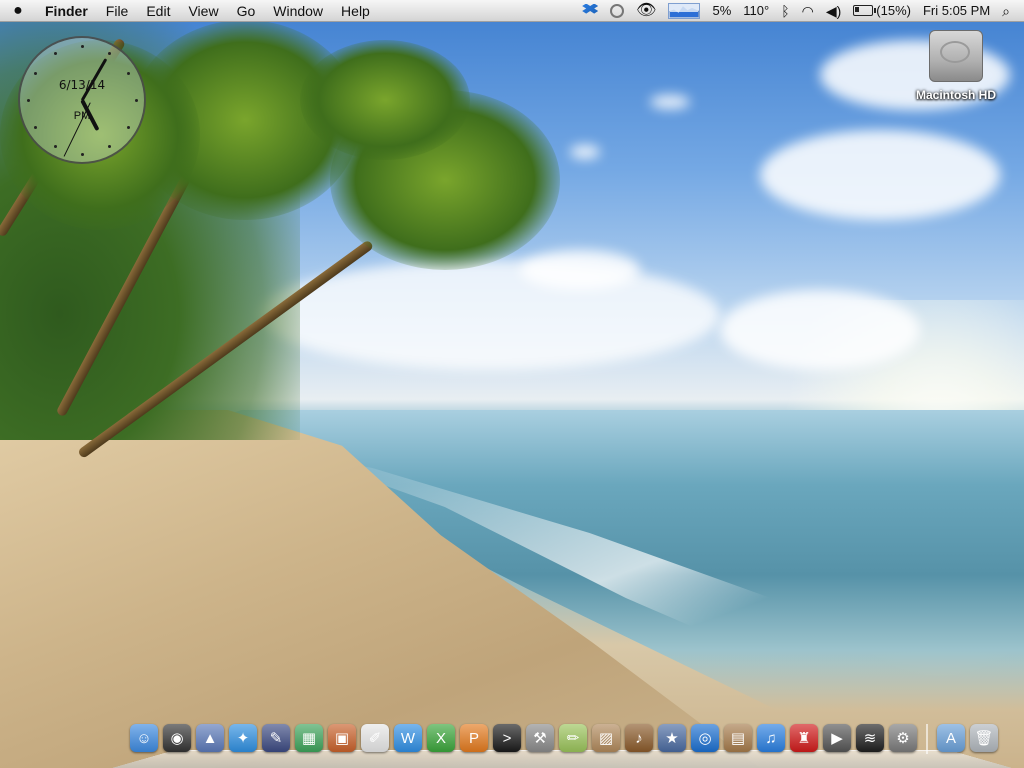  I want to click on bluetooth-status: ᛒ, so click(785, 11).